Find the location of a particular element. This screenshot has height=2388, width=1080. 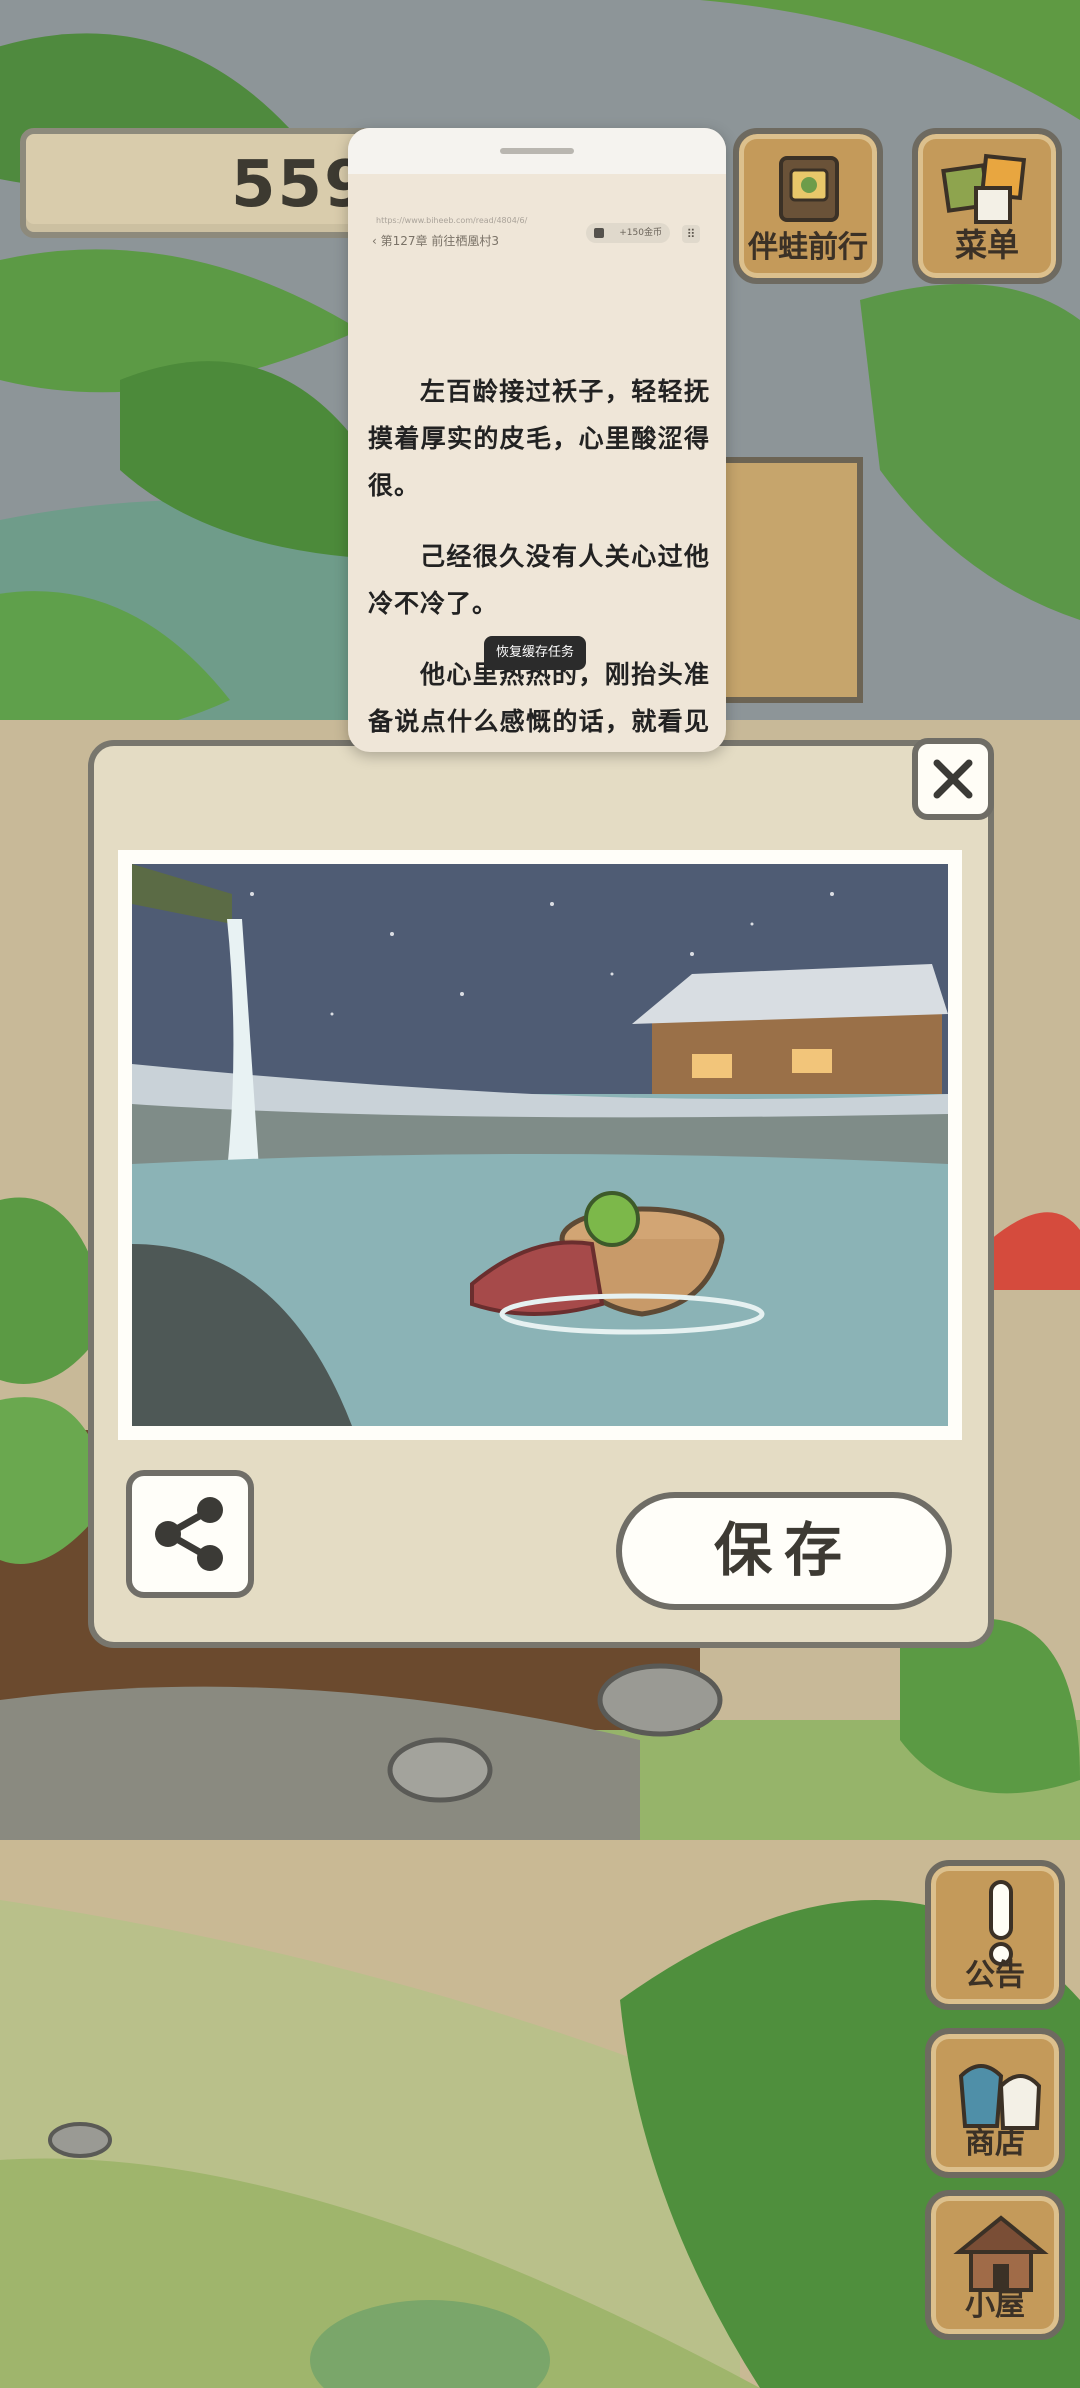

house-button: 小屋 is located at coordinates (995, 2265).